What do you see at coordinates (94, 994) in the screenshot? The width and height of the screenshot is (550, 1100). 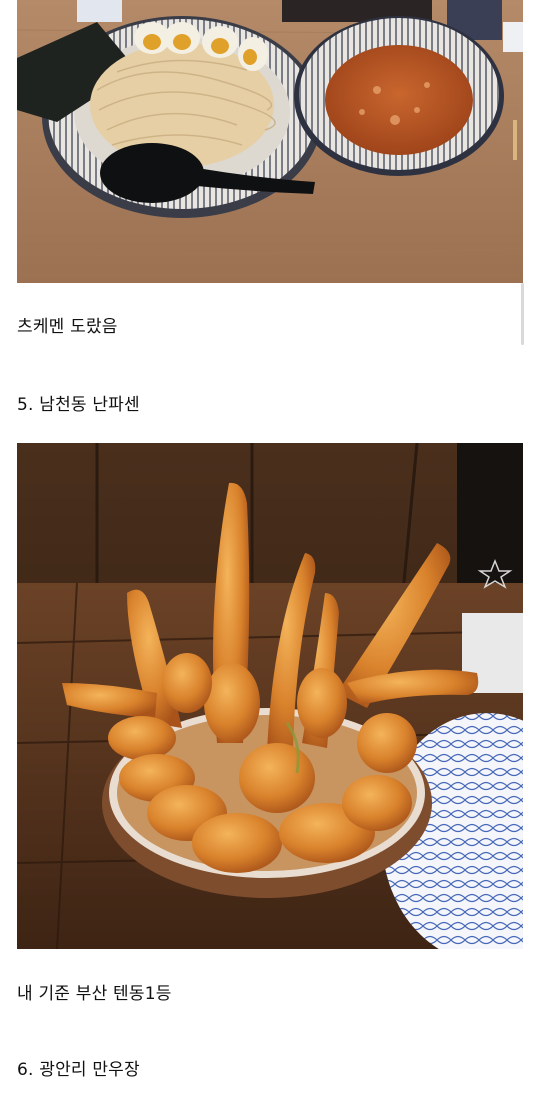 I see `tendon-caption: 내 기준 부산 텐동1등` at bounding box center [94, 994].